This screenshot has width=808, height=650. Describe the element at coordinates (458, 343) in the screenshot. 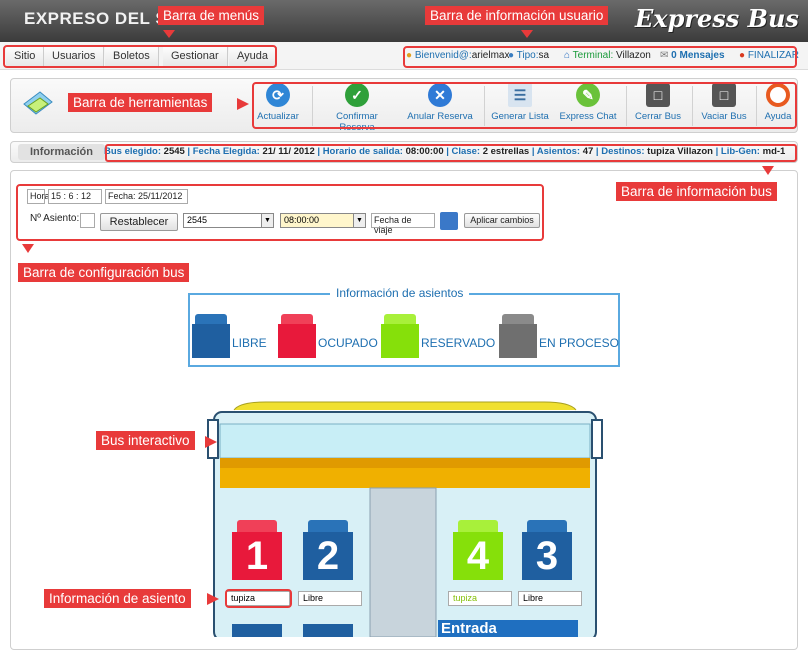

I see `legend-label-reservado: RESERVADO` at that location.